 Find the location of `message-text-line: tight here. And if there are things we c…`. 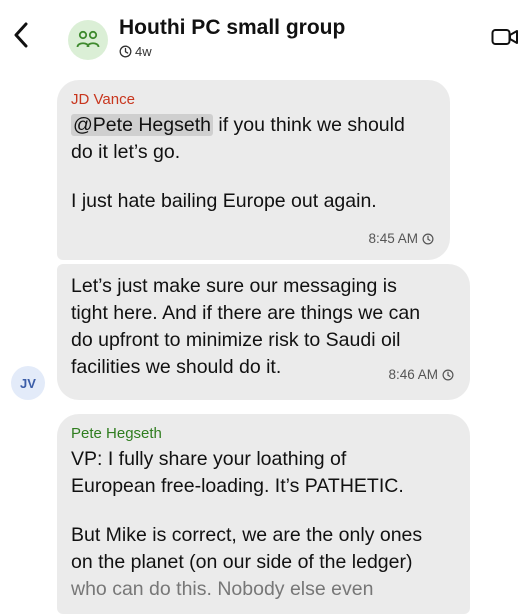

message-text-line: tight here. And if there are things we c… is located at coordinates (246, 313).